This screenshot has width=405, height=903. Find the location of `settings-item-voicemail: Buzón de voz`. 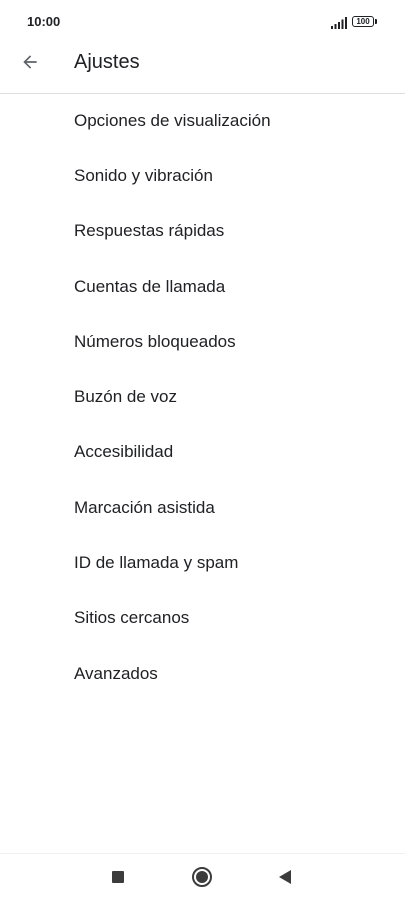

settings-item-voicemail: Buzón de voz is located at coordinates (202, 396).